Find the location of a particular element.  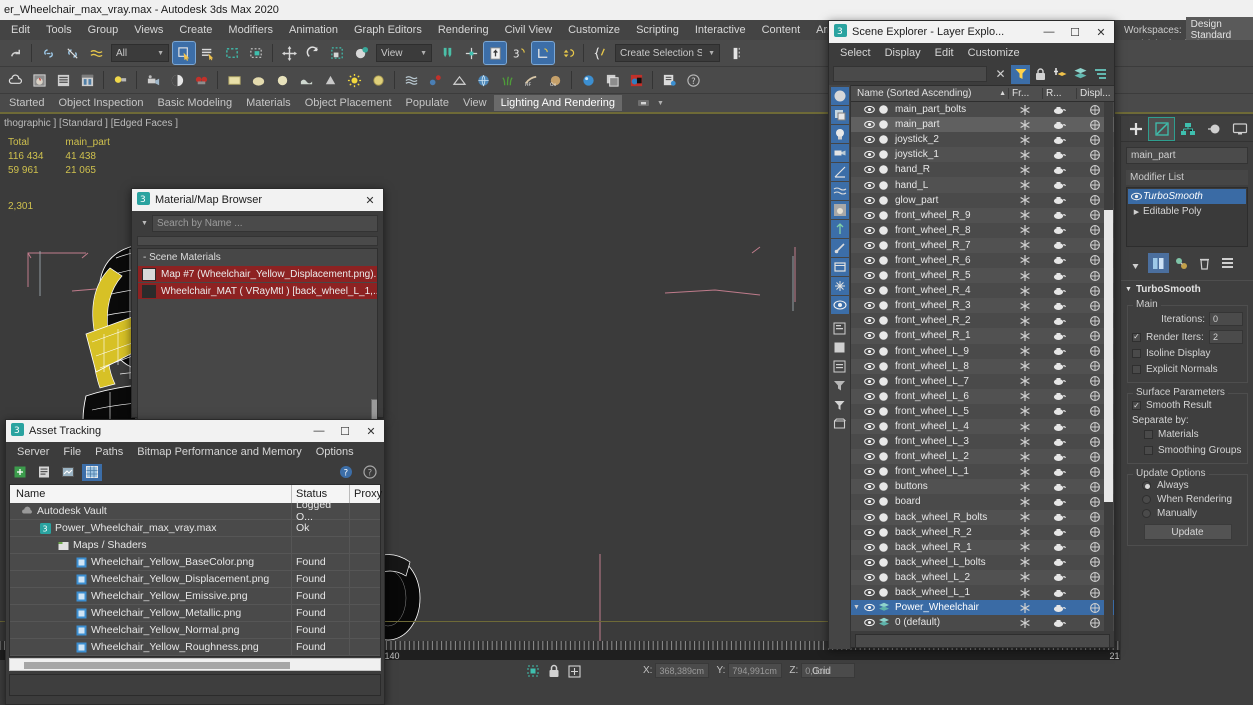

radio-when-rendering is located at coordinates (1146, 499).